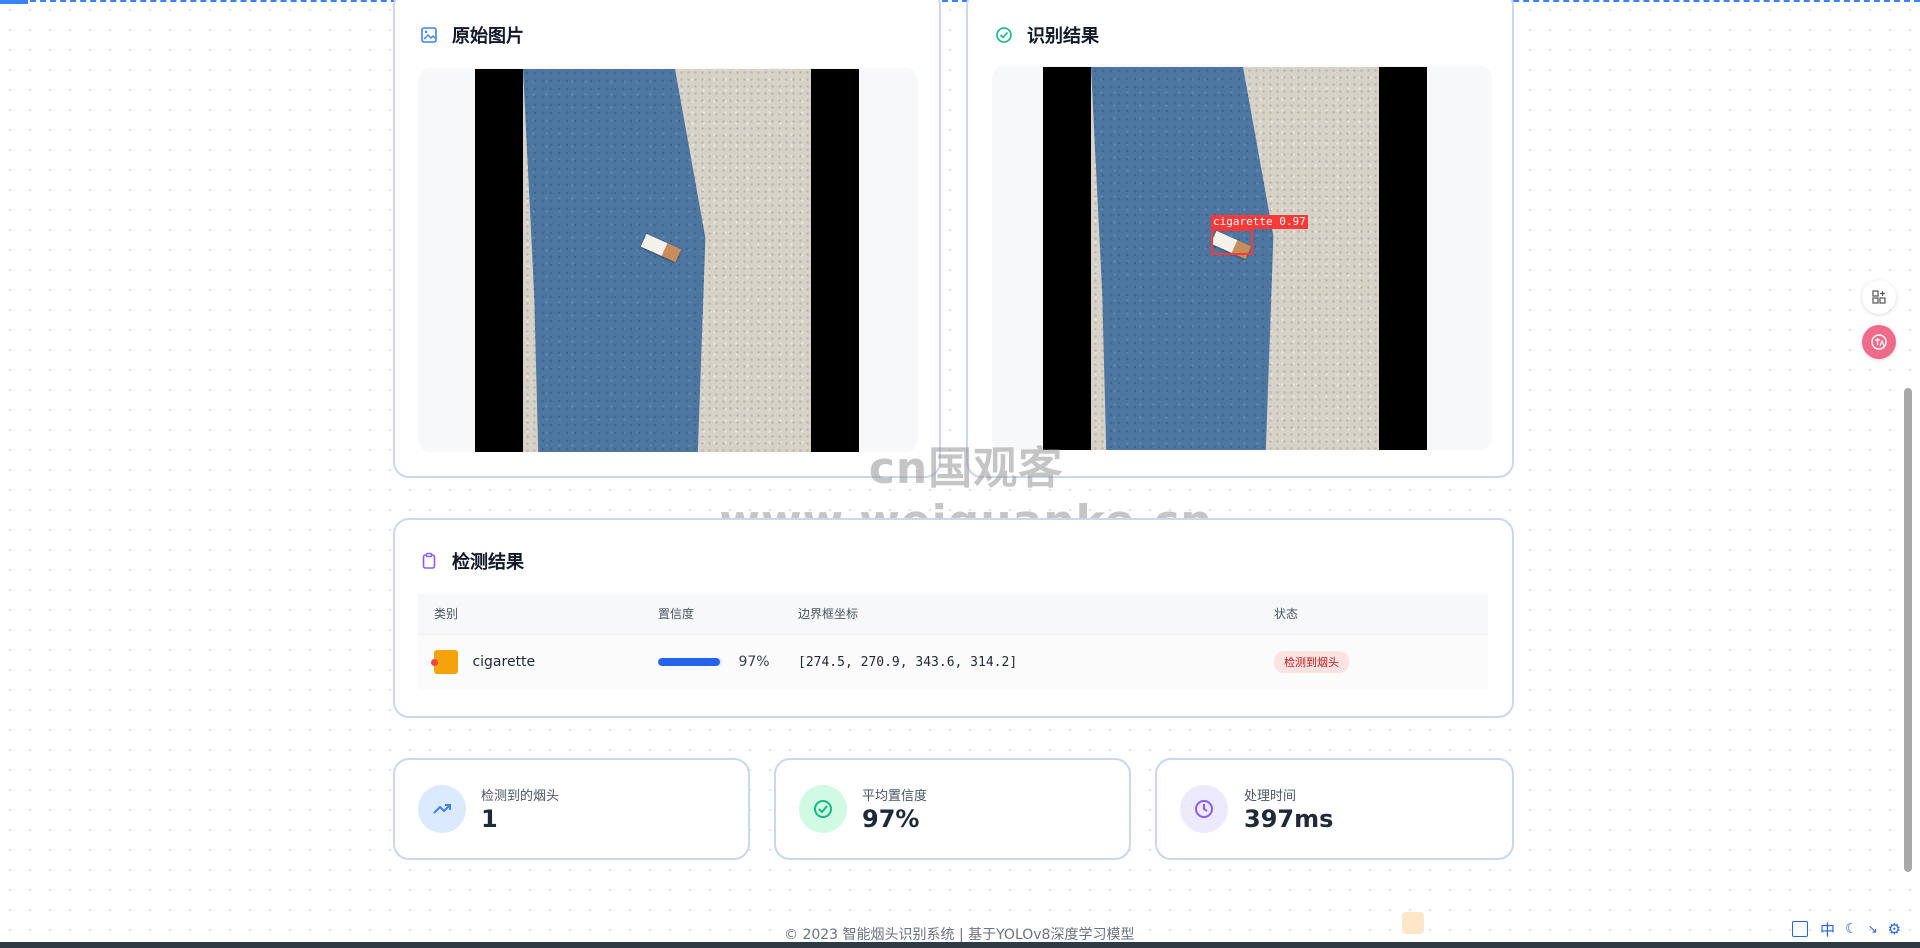 This screenshot has height=948, width=1920. I want to click on detection-box, so click(1232, 242).